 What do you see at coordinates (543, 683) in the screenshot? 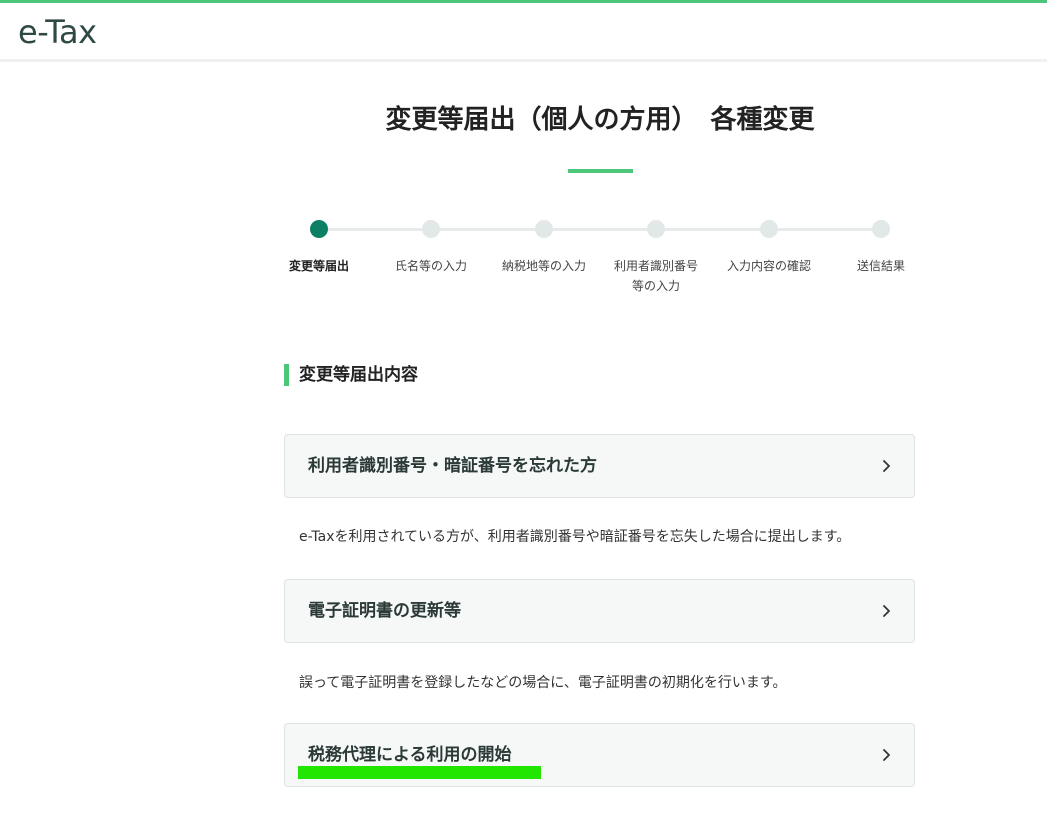
I see `option-certificate-update-description: 誤って電子証明書を登録したなどの場合に、電子証明書の初期化を行います。` at bounding box center [543, 683].